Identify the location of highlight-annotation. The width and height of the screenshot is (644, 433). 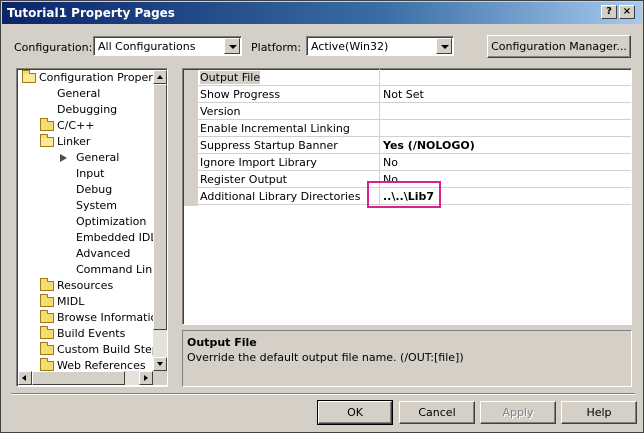
(404, 194).